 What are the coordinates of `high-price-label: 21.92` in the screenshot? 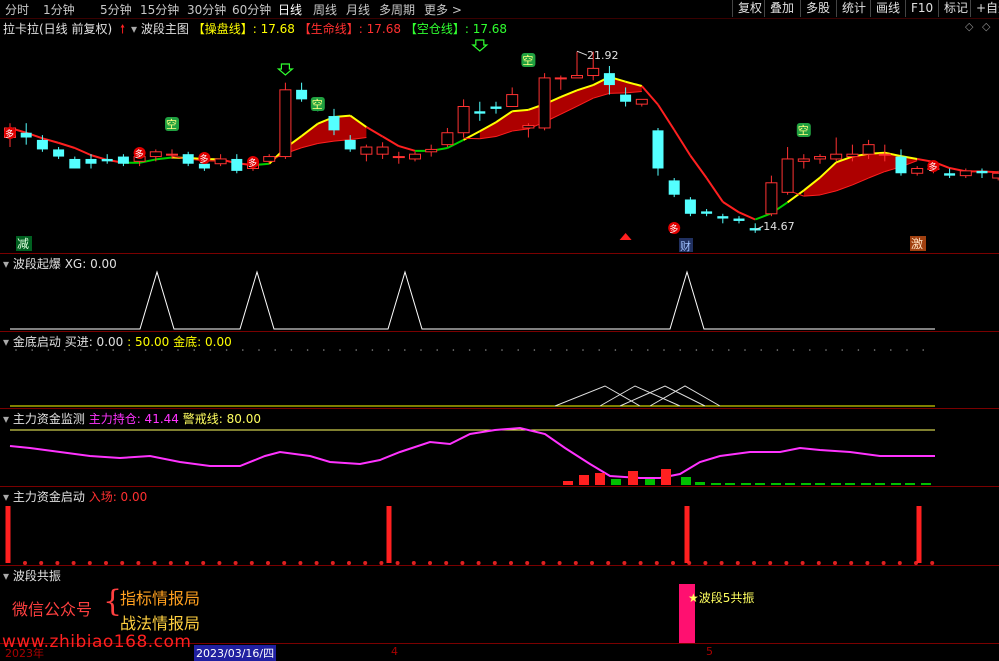 It's located at (603, 55).